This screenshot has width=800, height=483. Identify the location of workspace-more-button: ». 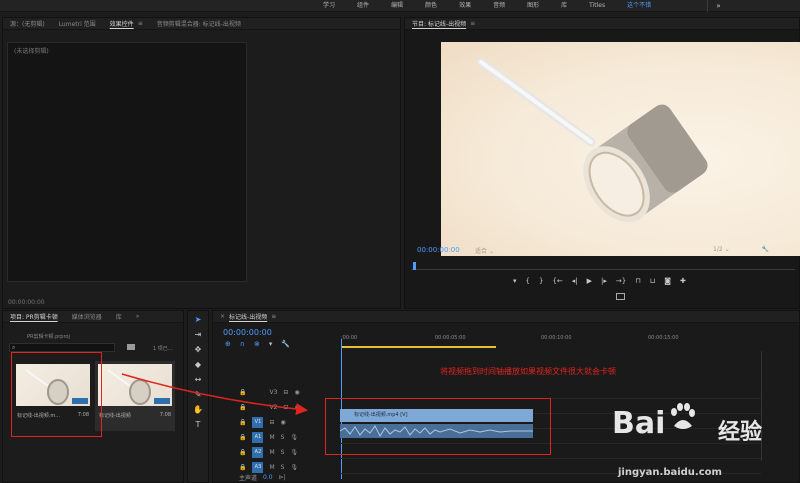
(718, 6).